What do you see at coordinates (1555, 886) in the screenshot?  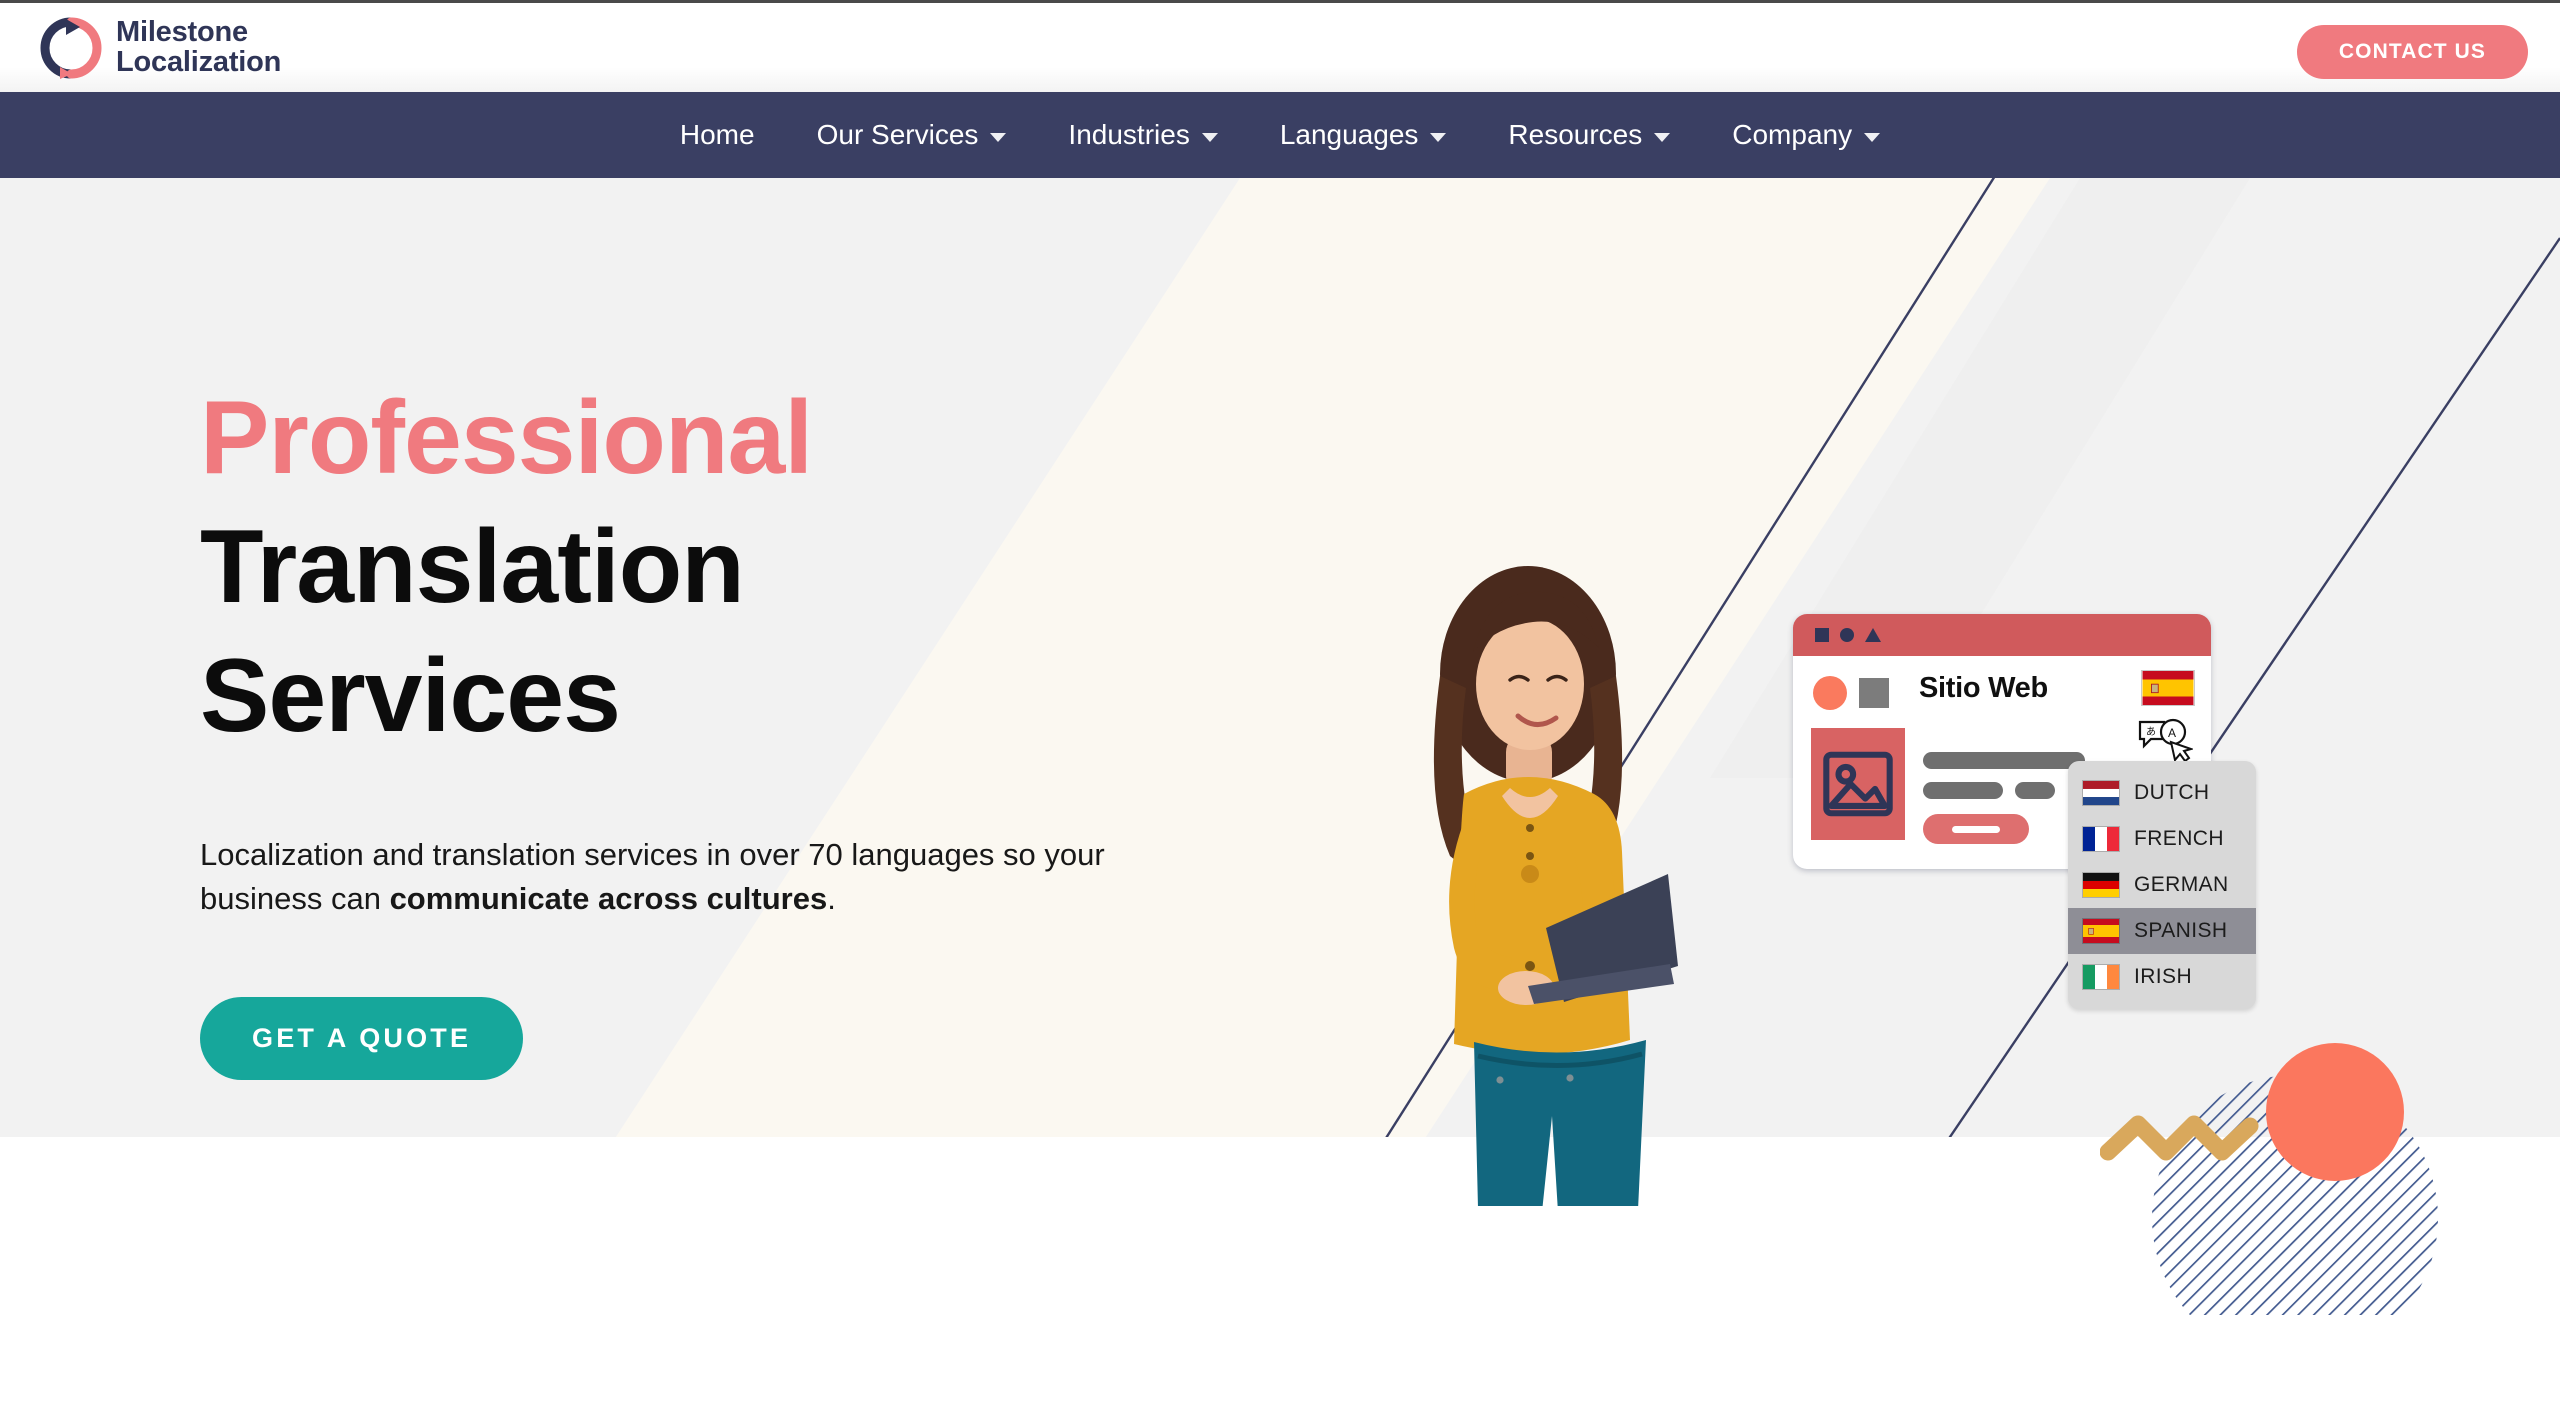 I see `woman-with-laptop-photo` at bounding box center [1555, 886].